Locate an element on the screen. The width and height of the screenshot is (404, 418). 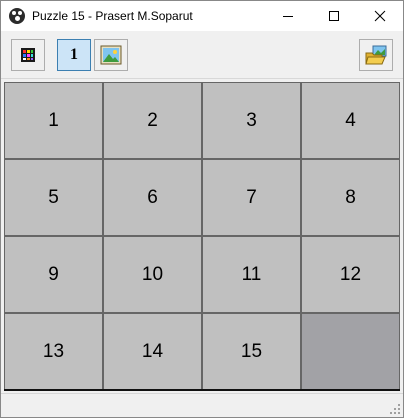
tile-3: 3 is located at coordinates (251, 120).